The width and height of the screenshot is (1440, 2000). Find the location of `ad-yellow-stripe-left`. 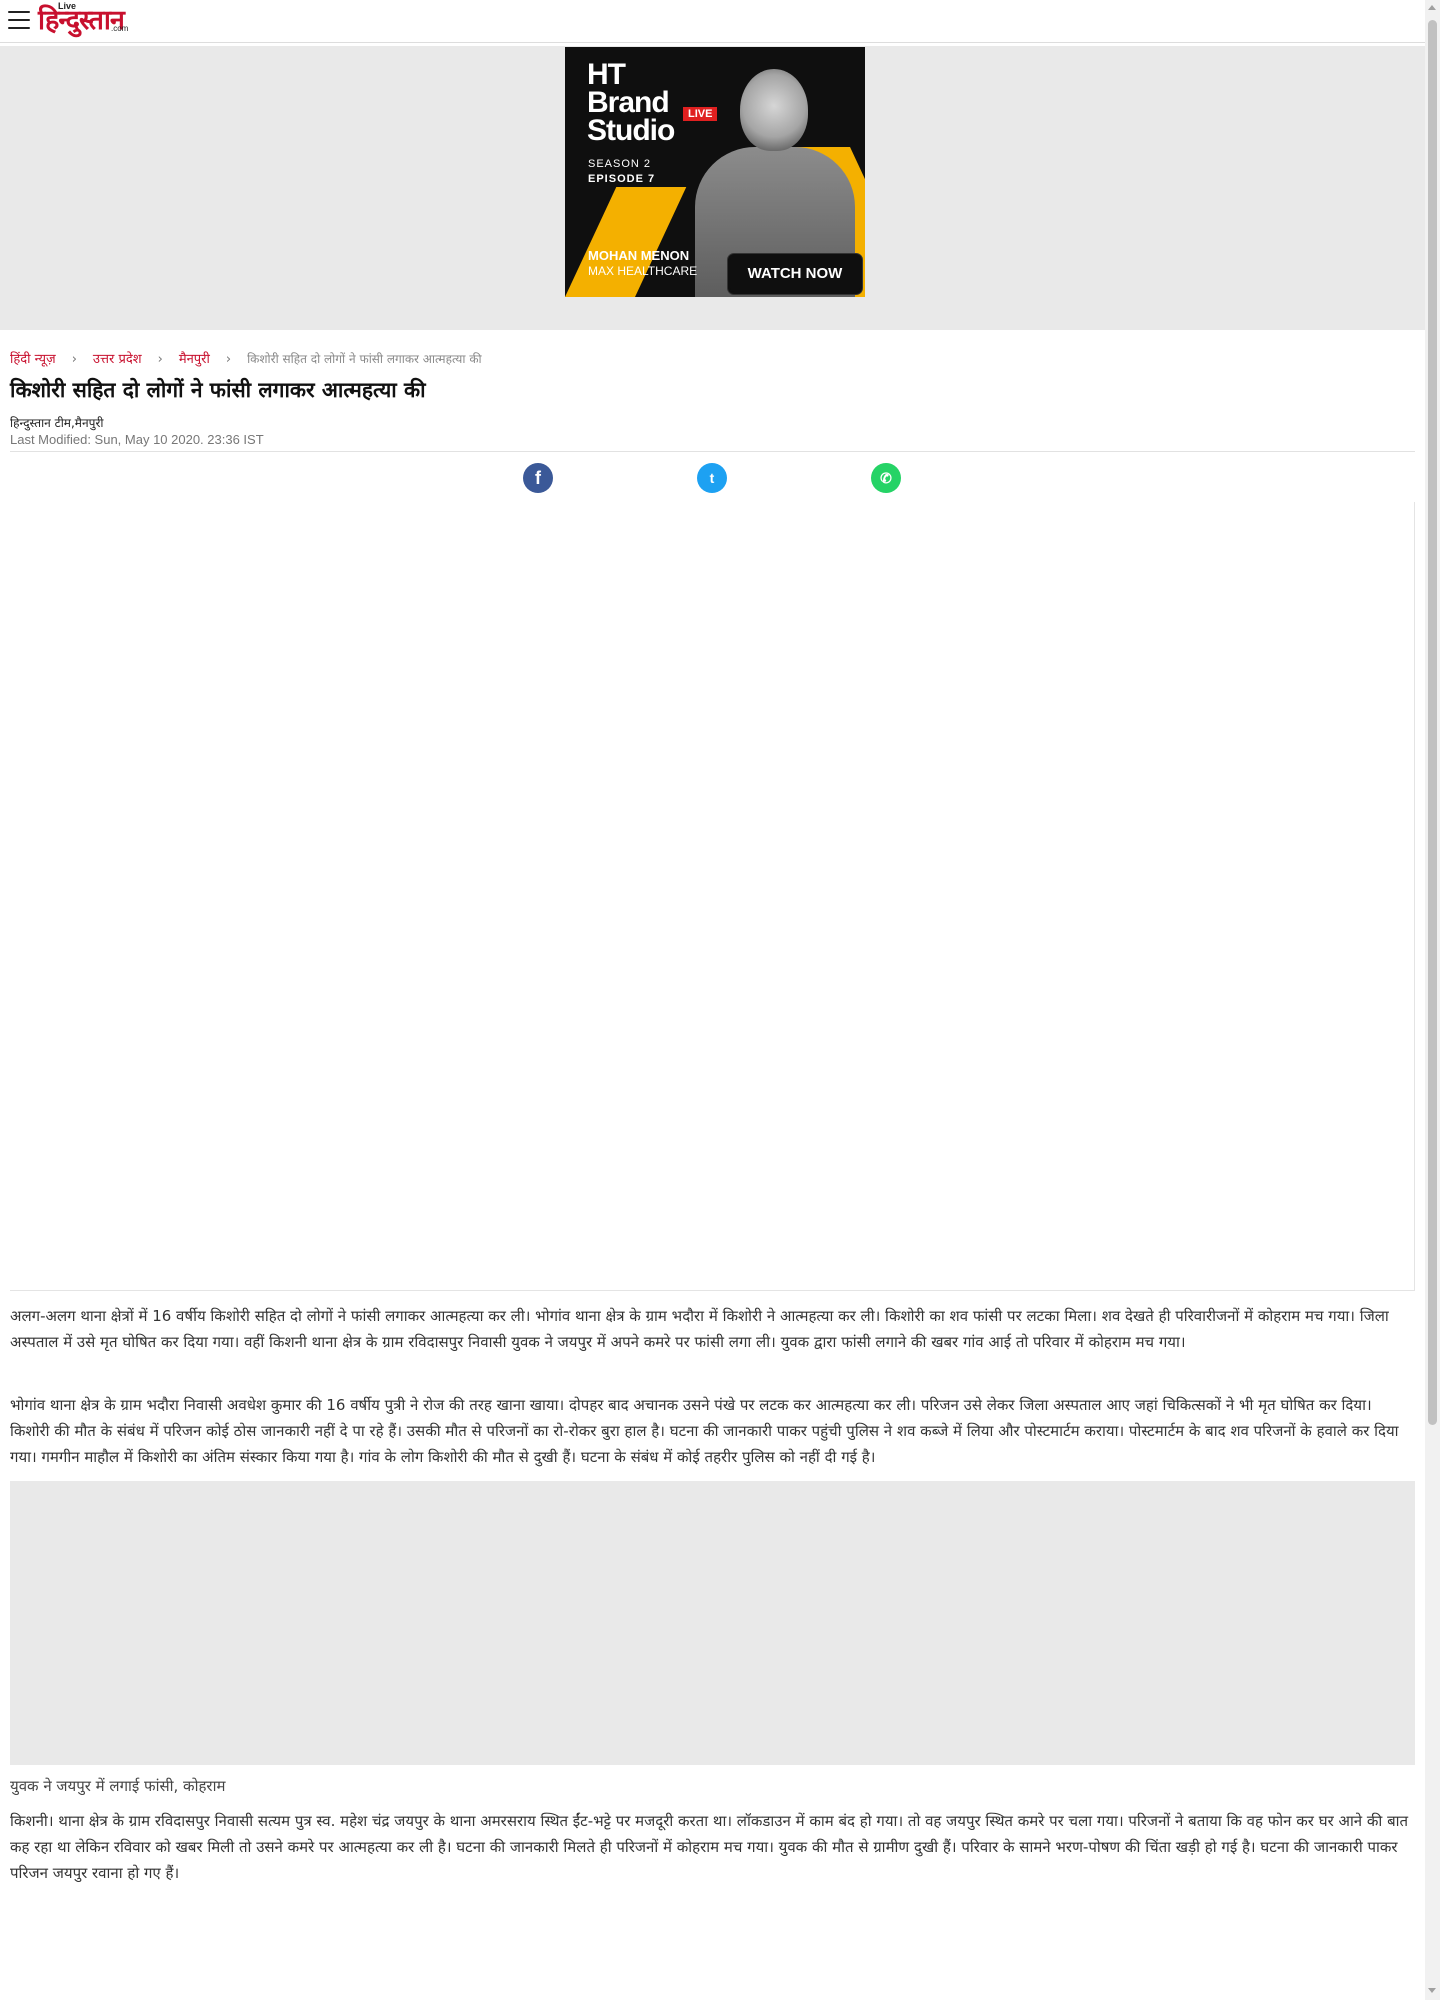

ad-yellow-stripe-left is located at coordinates (626, 242).